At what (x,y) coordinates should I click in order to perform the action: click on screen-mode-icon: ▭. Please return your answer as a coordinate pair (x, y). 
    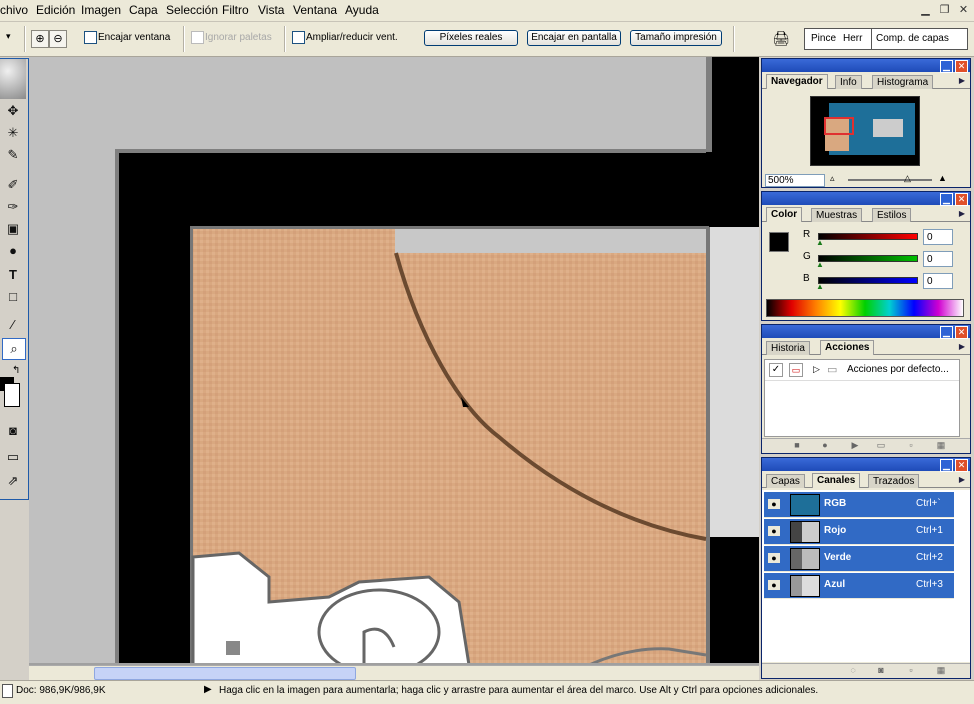
    Looking at the image, I should click on (13, 457).